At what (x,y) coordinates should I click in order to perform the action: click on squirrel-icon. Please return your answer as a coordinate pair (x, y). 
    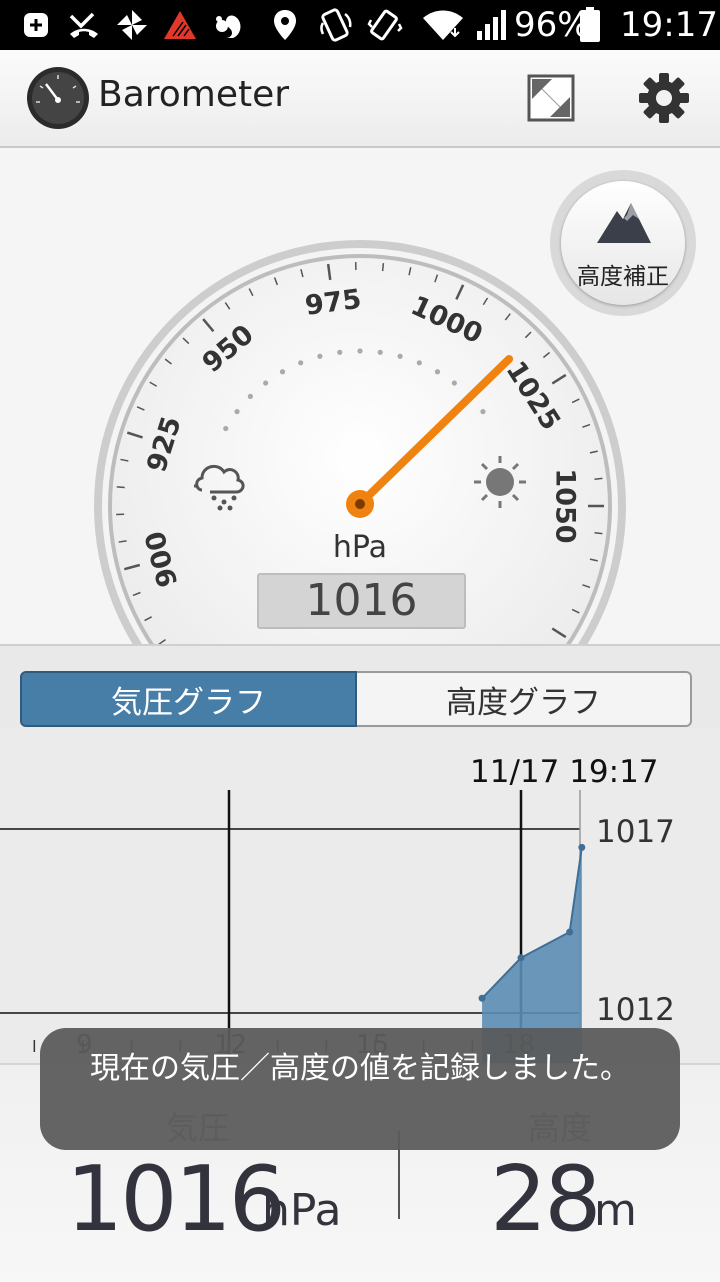
    Looking at the image, I should click on (228, 25).